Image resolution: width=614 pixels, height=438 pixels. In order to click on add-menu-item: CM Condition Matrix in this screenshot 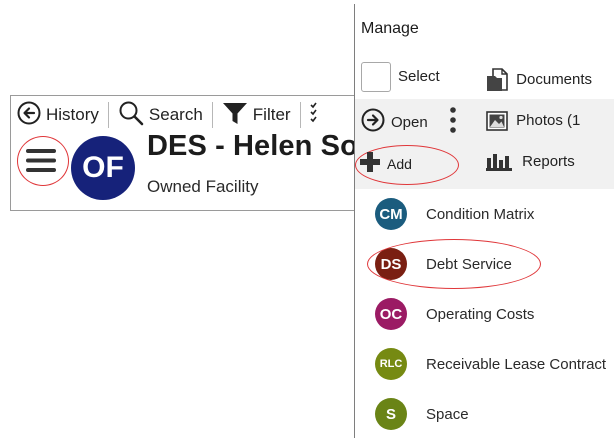, I will do `click(484, 214)`.